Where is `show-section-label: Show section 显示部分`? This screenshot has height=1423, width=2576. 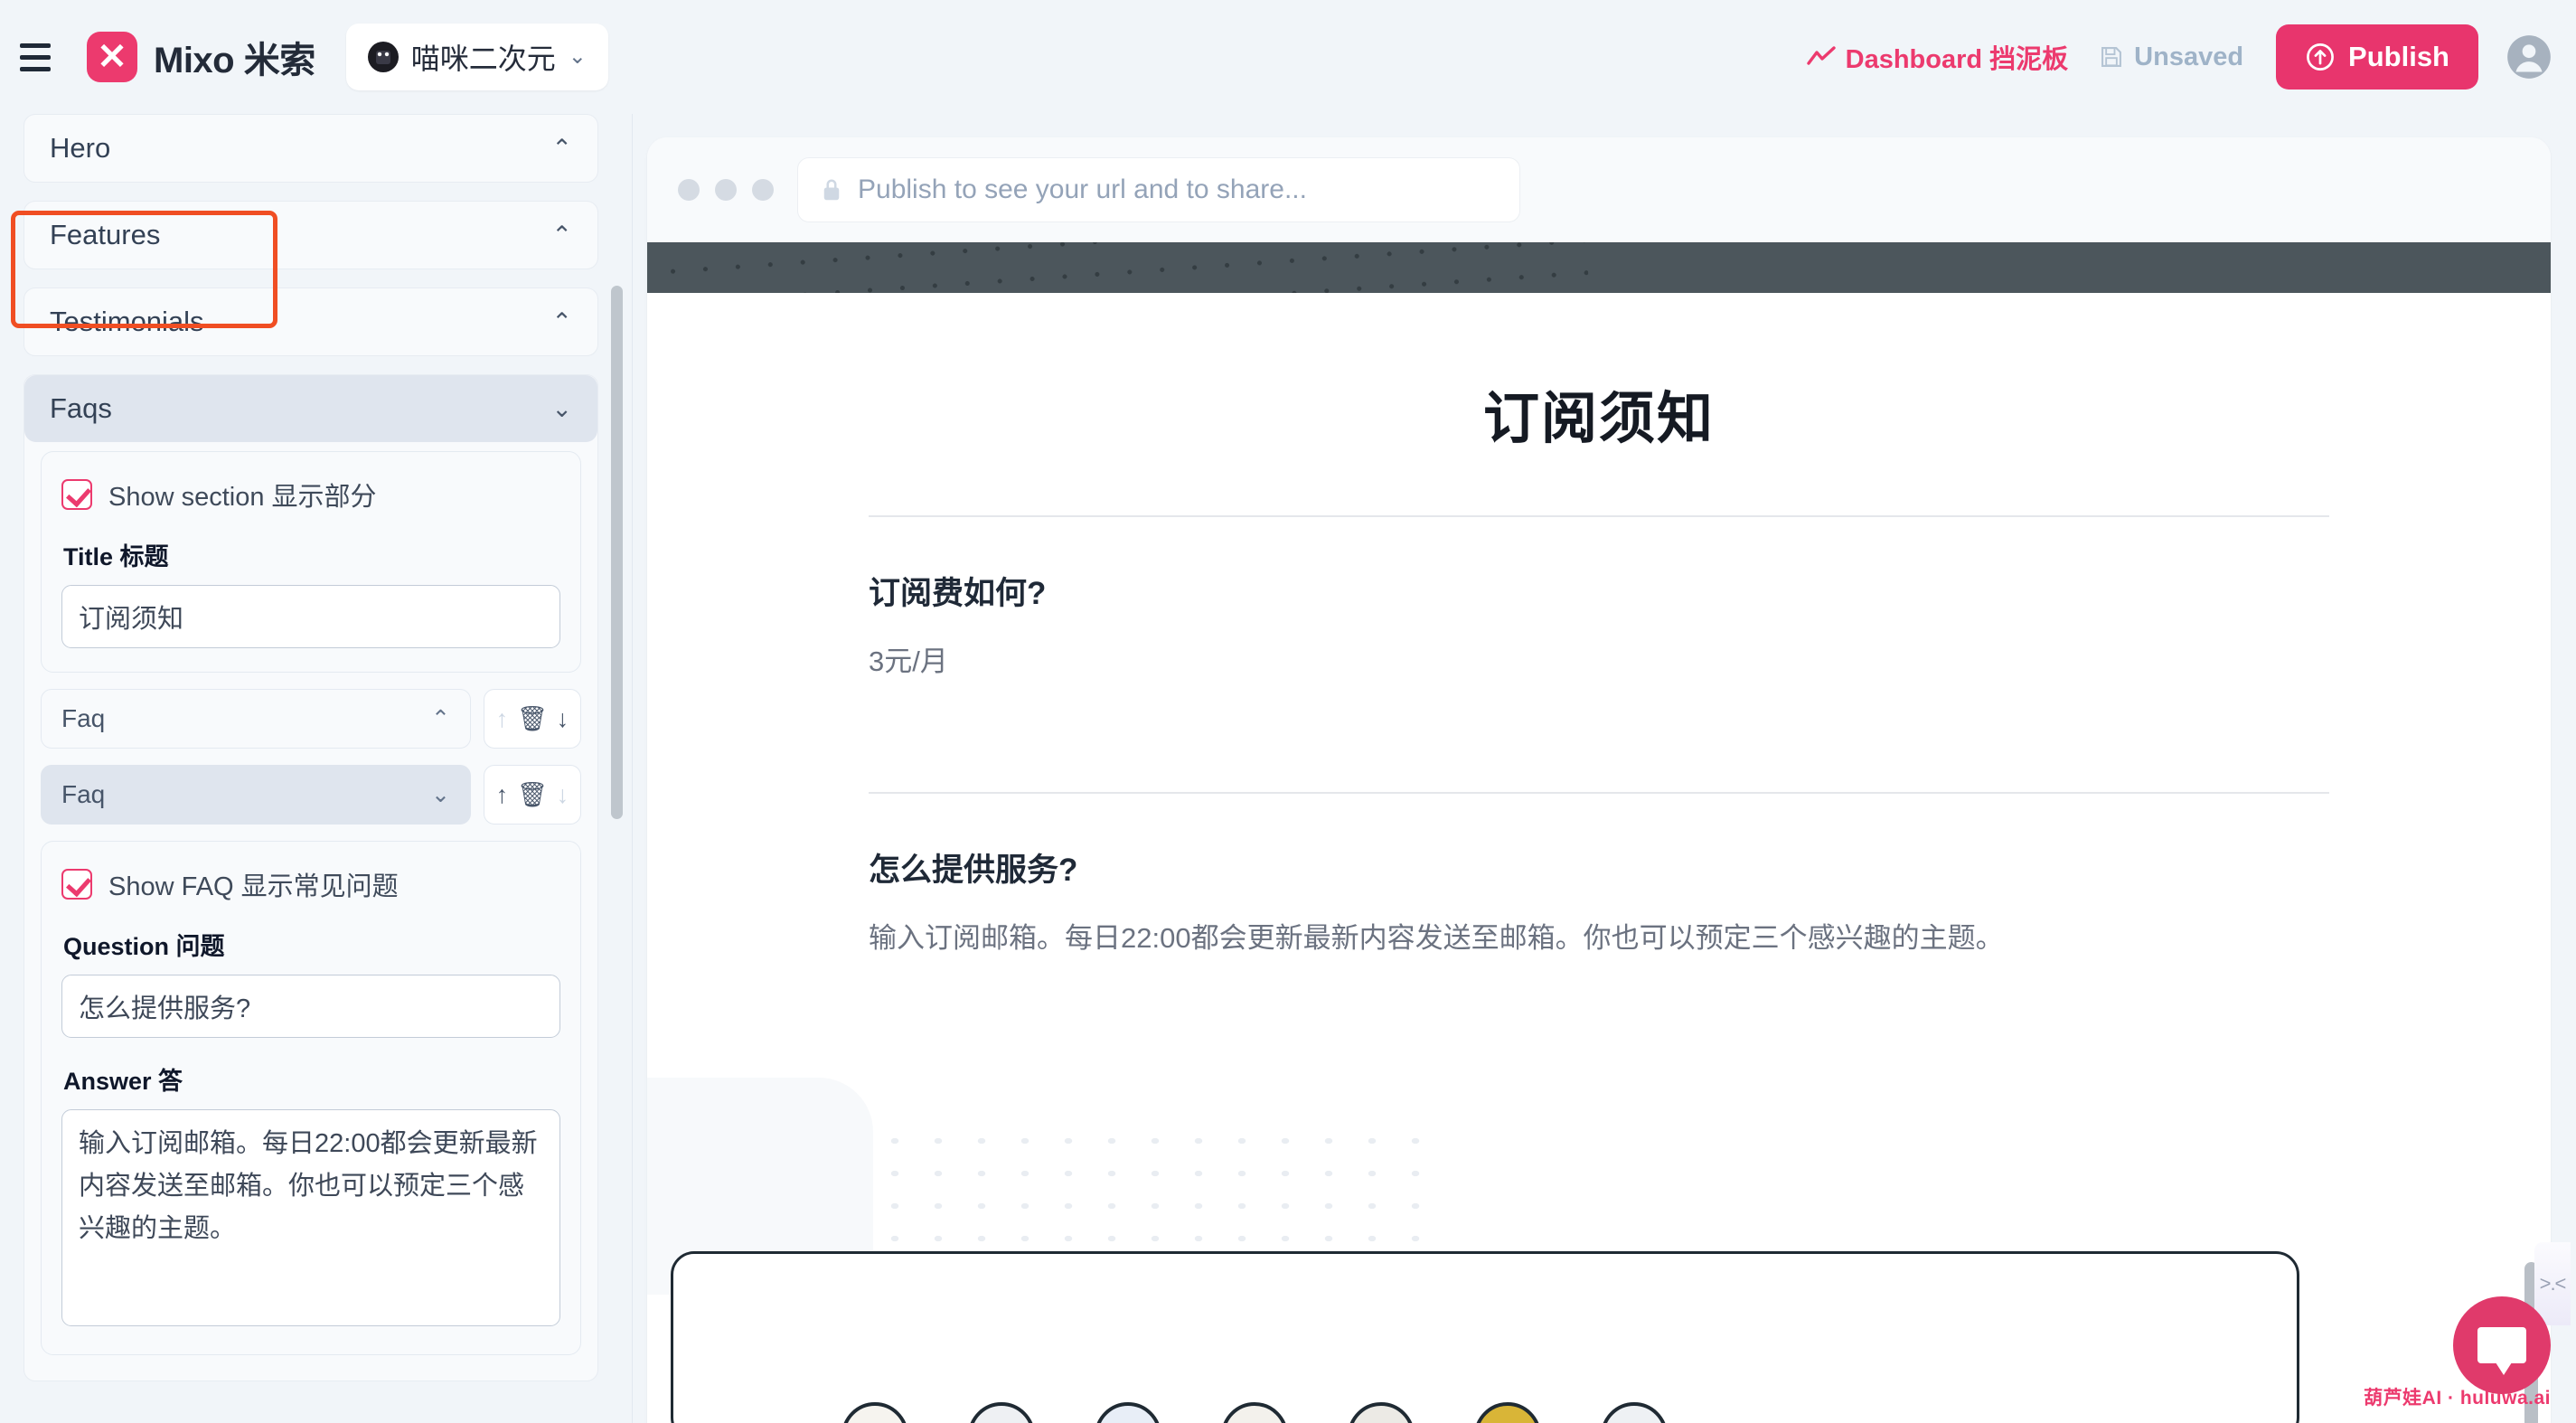
show-section-label: Show section 显示部分 is located at coordinates (242, 498).